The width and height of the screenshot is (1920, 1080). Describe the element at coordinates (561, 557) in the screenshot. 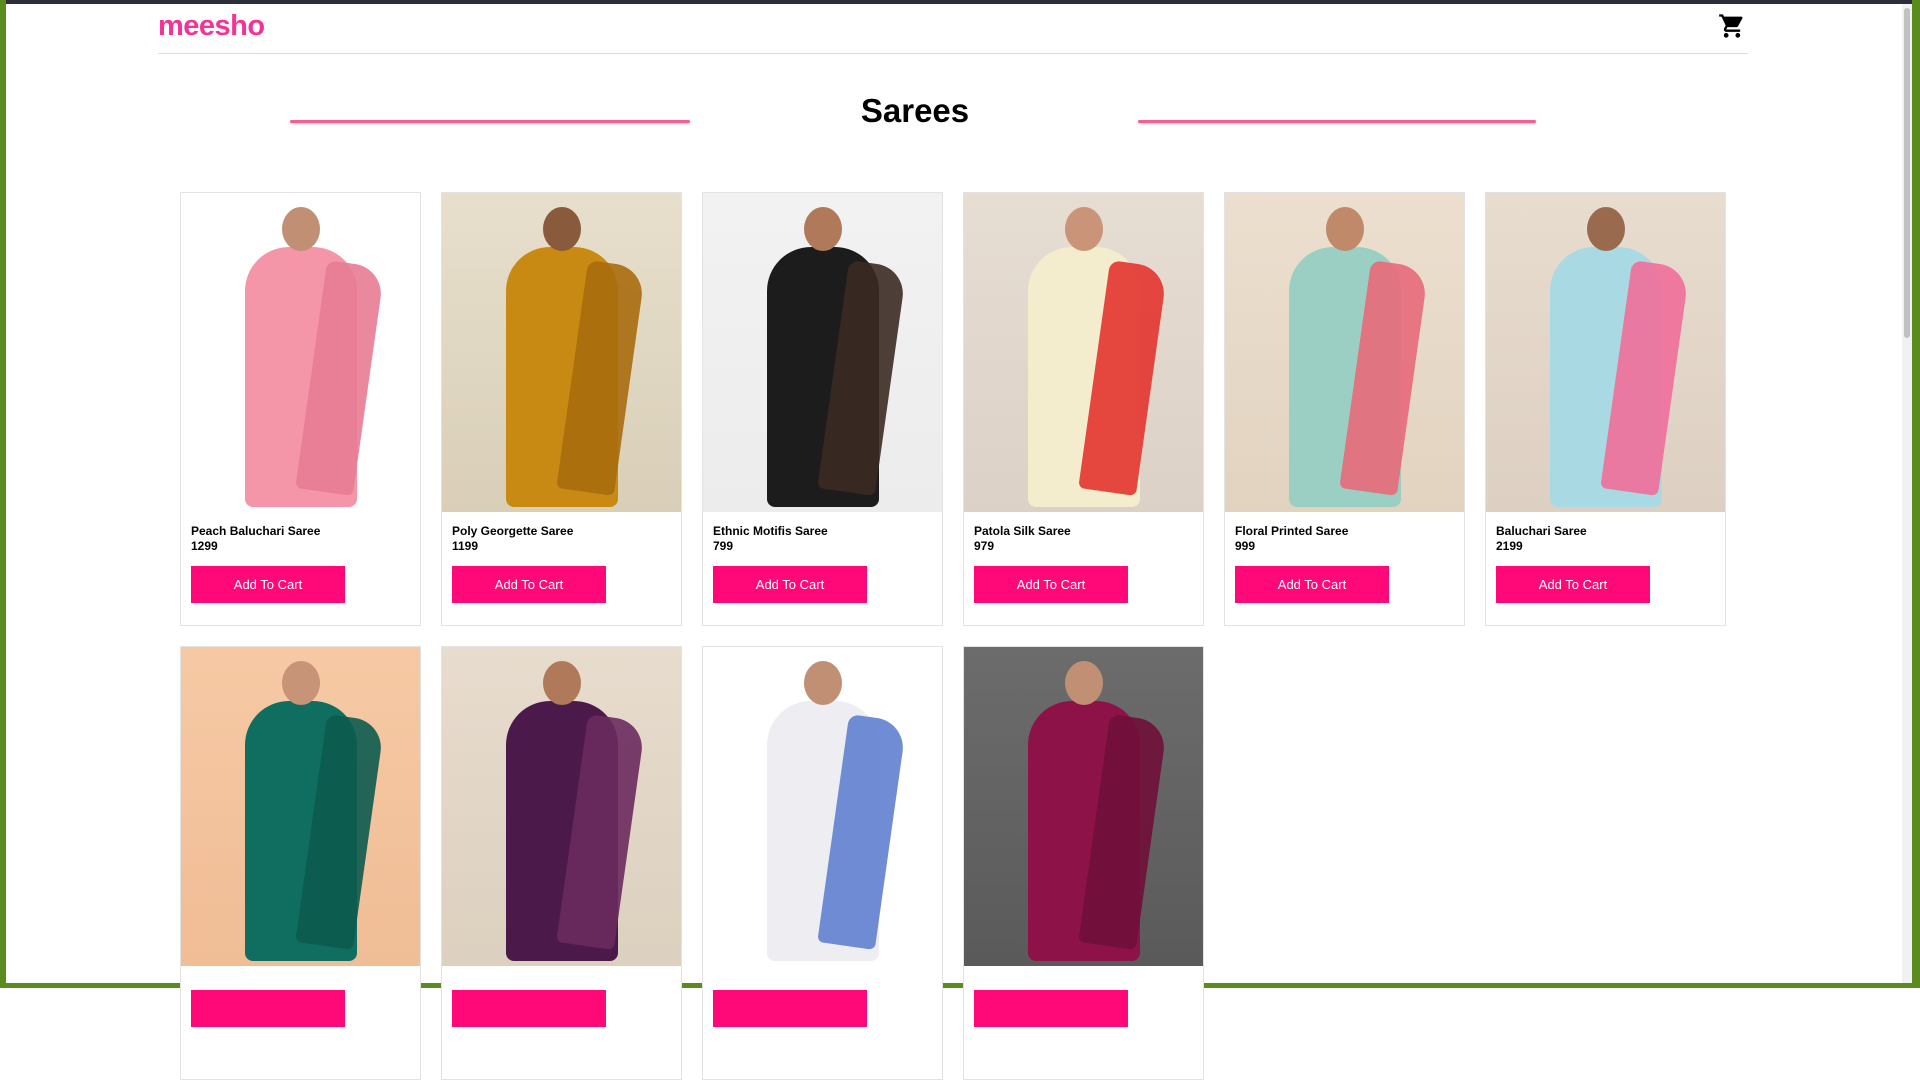

I see `product-info: Poly Georgette Saree 1199 Add To Cart` at that location.